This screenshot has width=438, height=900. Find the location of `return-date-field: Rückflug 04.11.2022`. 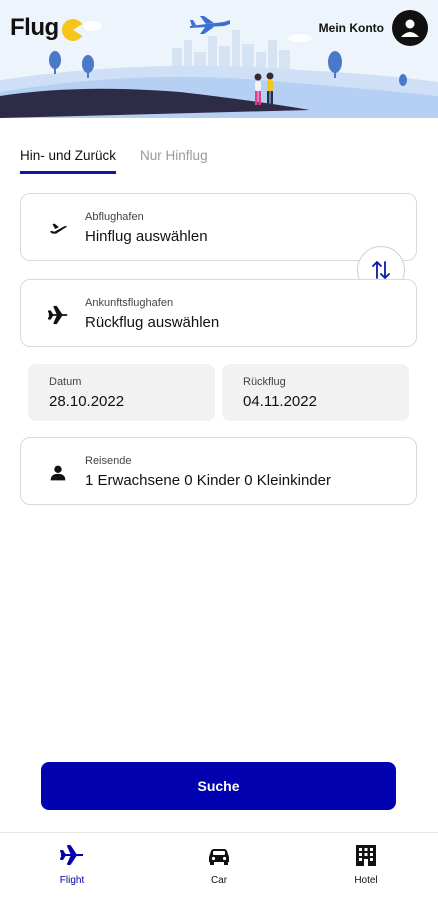

return-date-field: Rückflug 04.11.2022 is located at coordinates (315, 392).